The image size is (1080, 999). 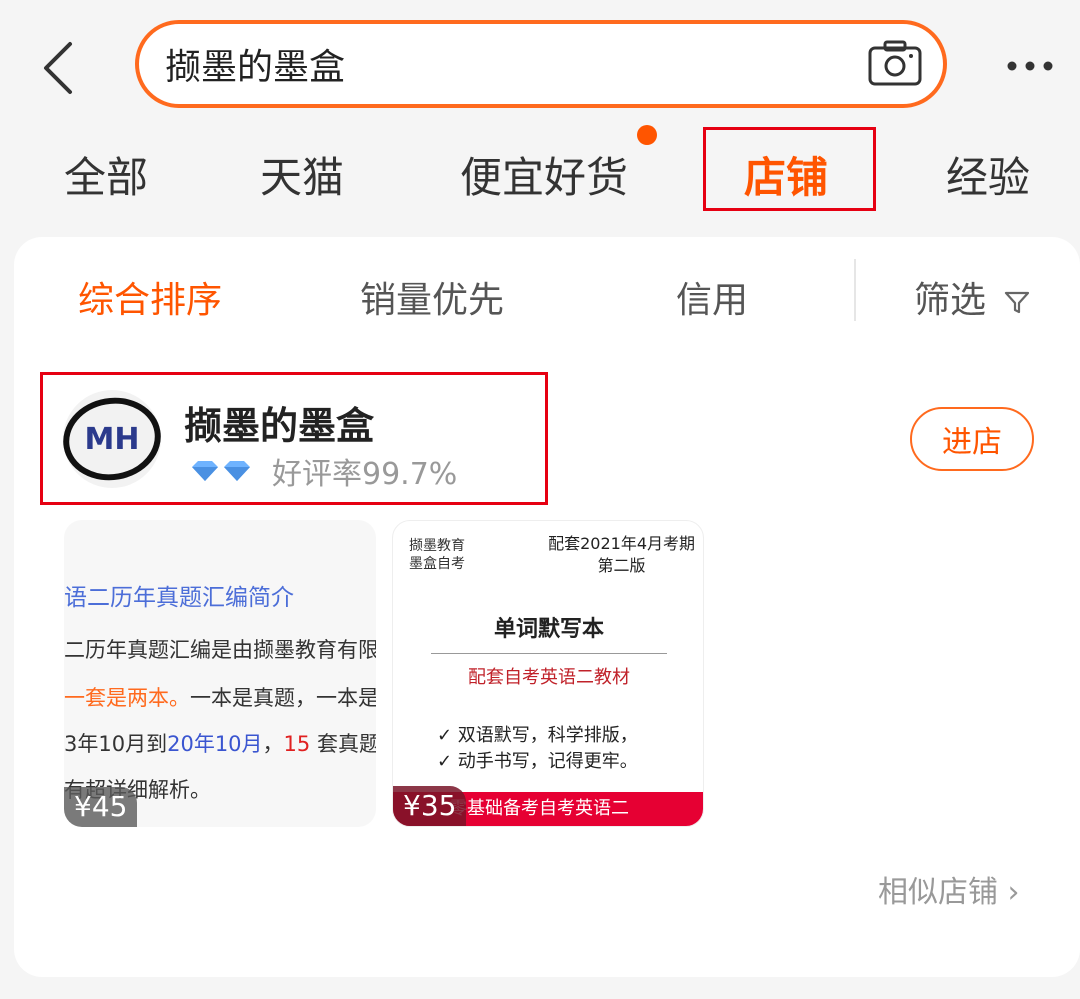 I want to click on sort-divider, so click(x=855, y=290).